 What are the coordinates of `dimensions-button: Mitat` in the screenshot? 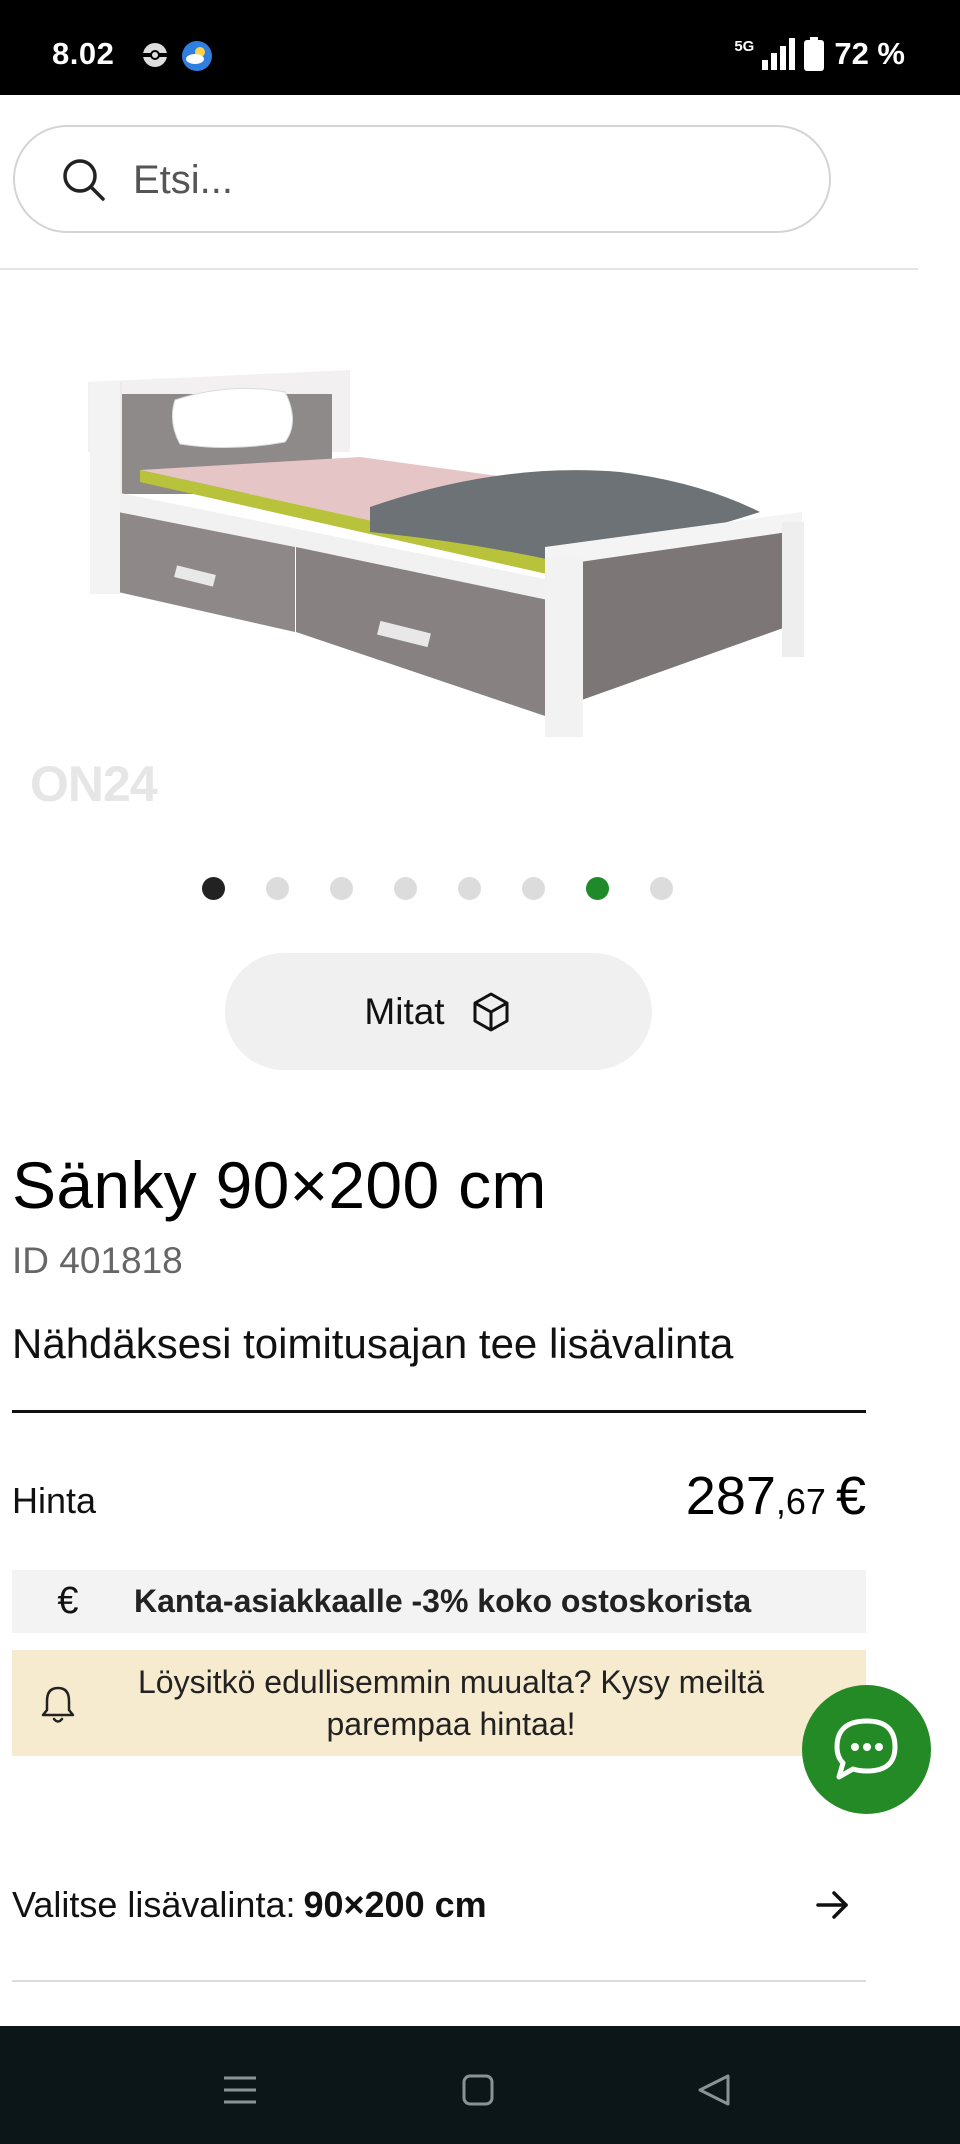 It's located at (438, 1011).